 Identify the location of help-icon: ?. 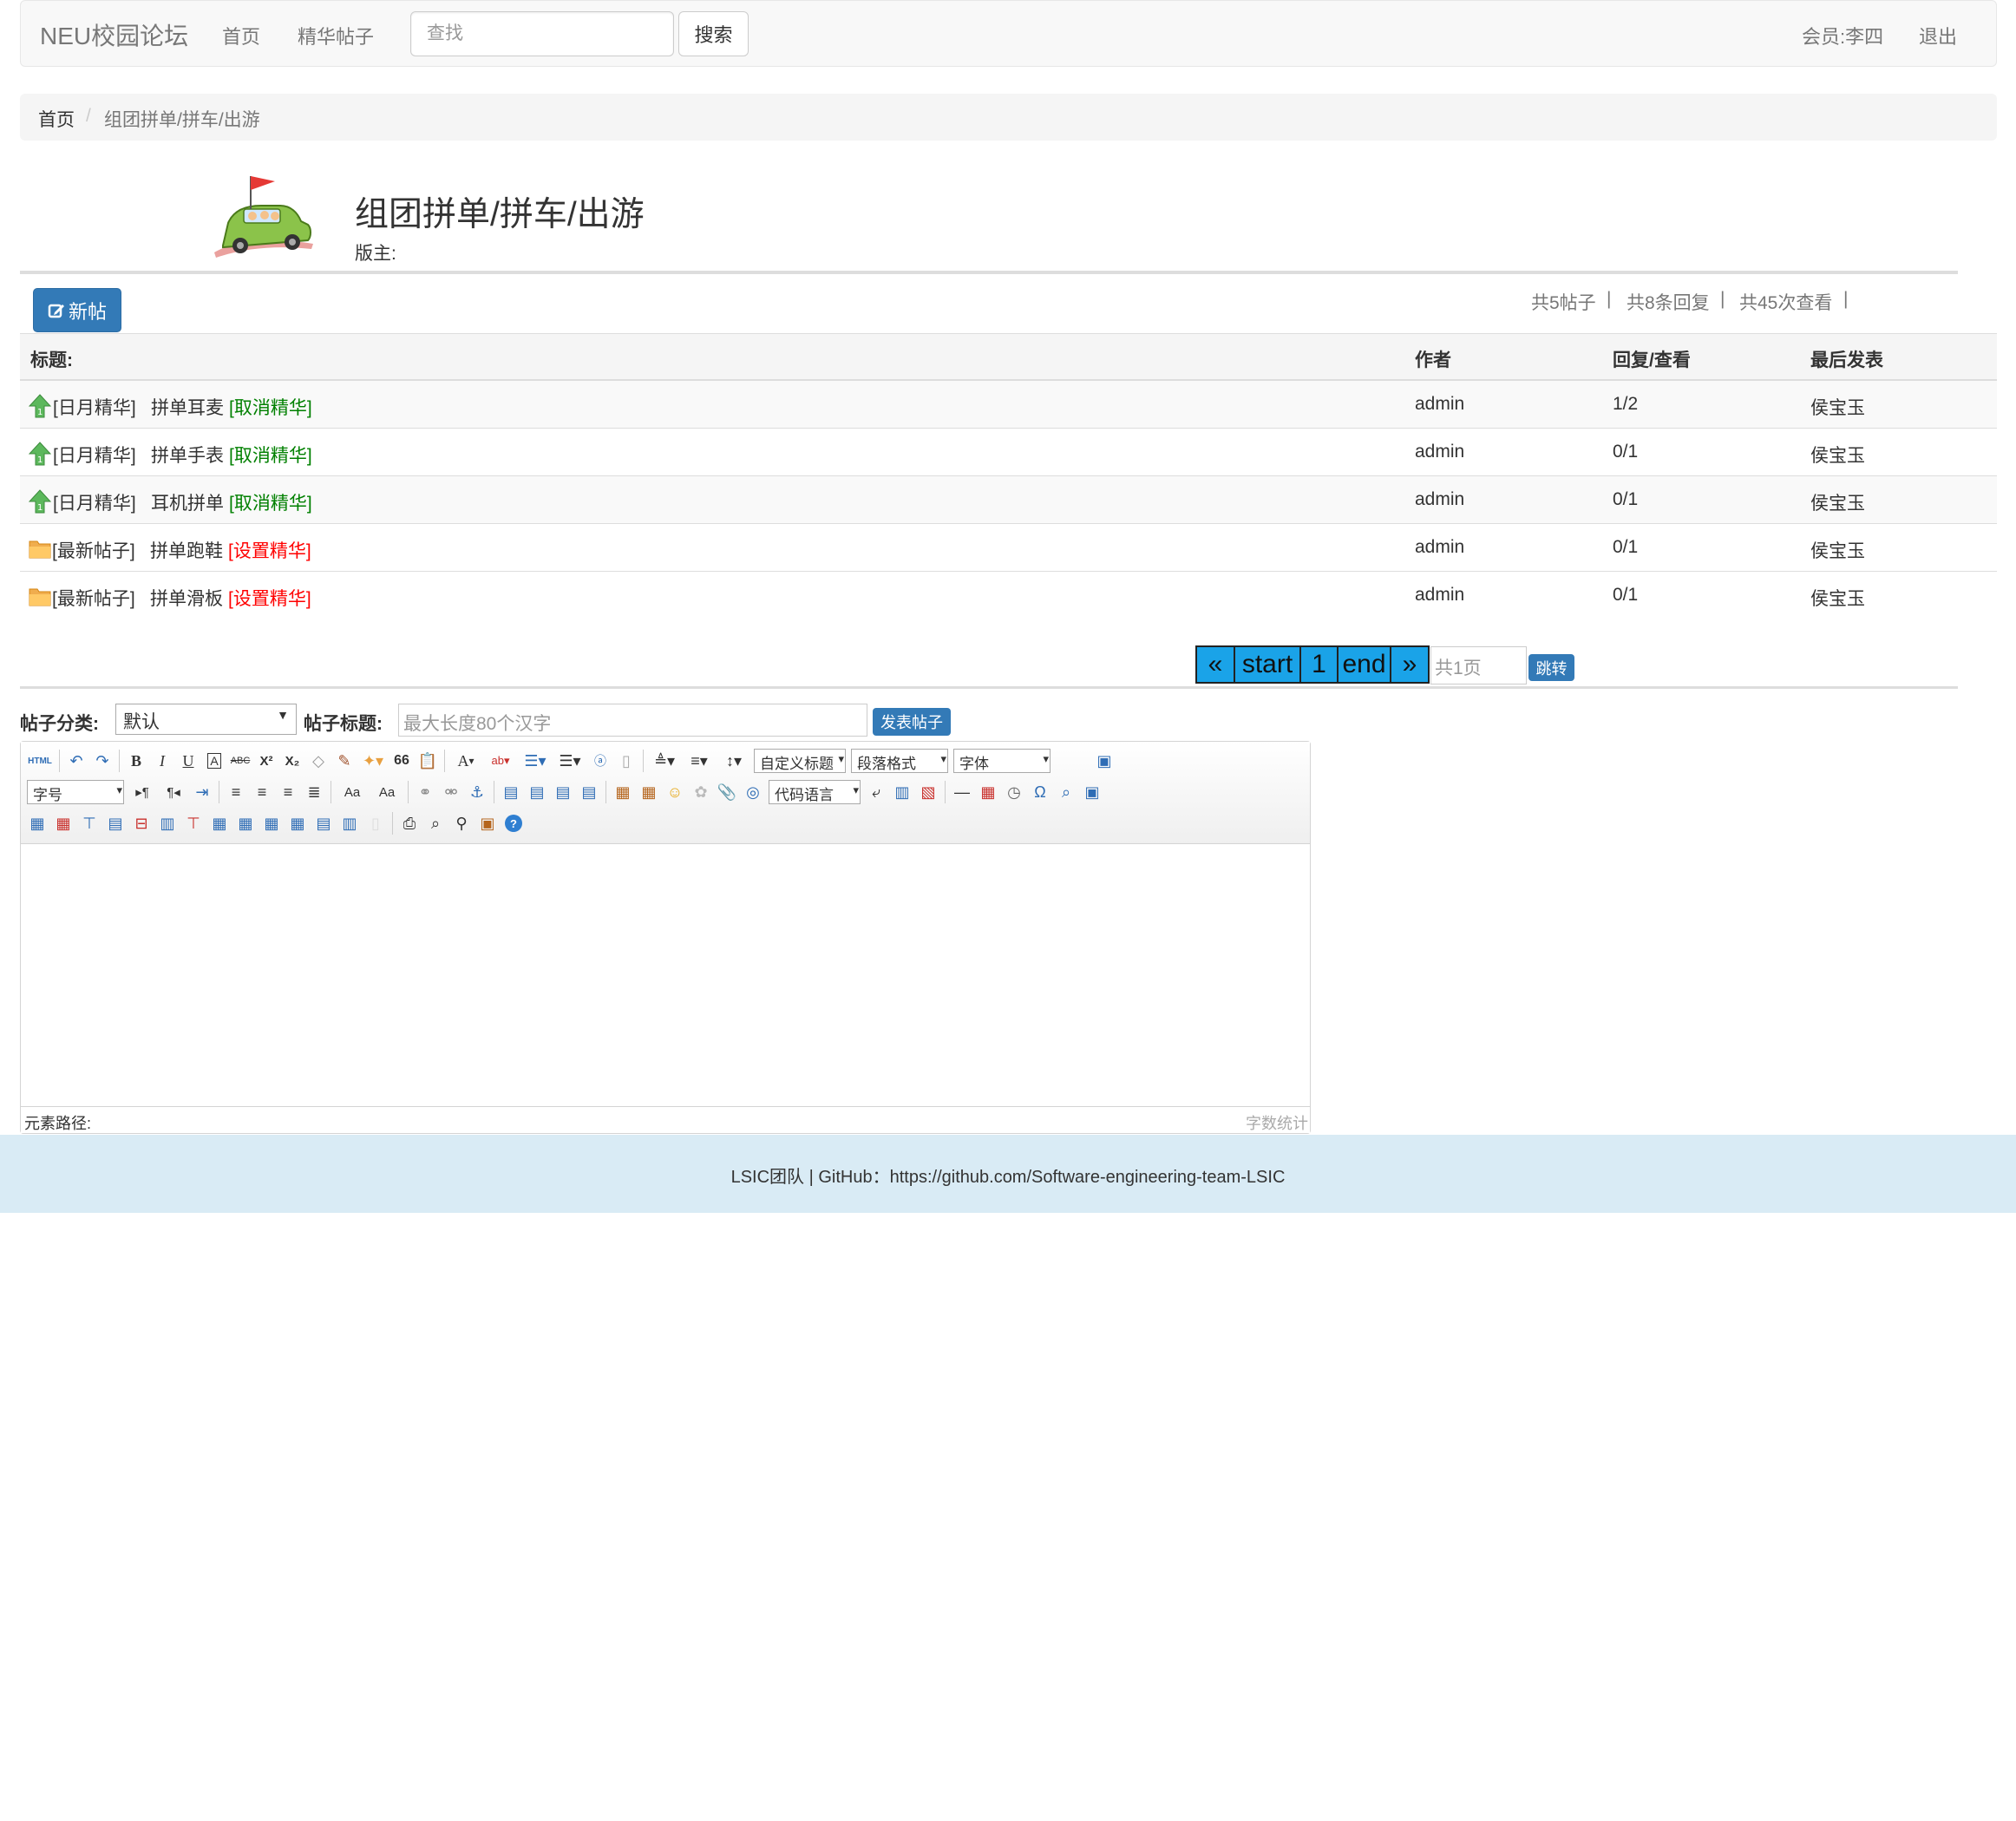
(514, 823).